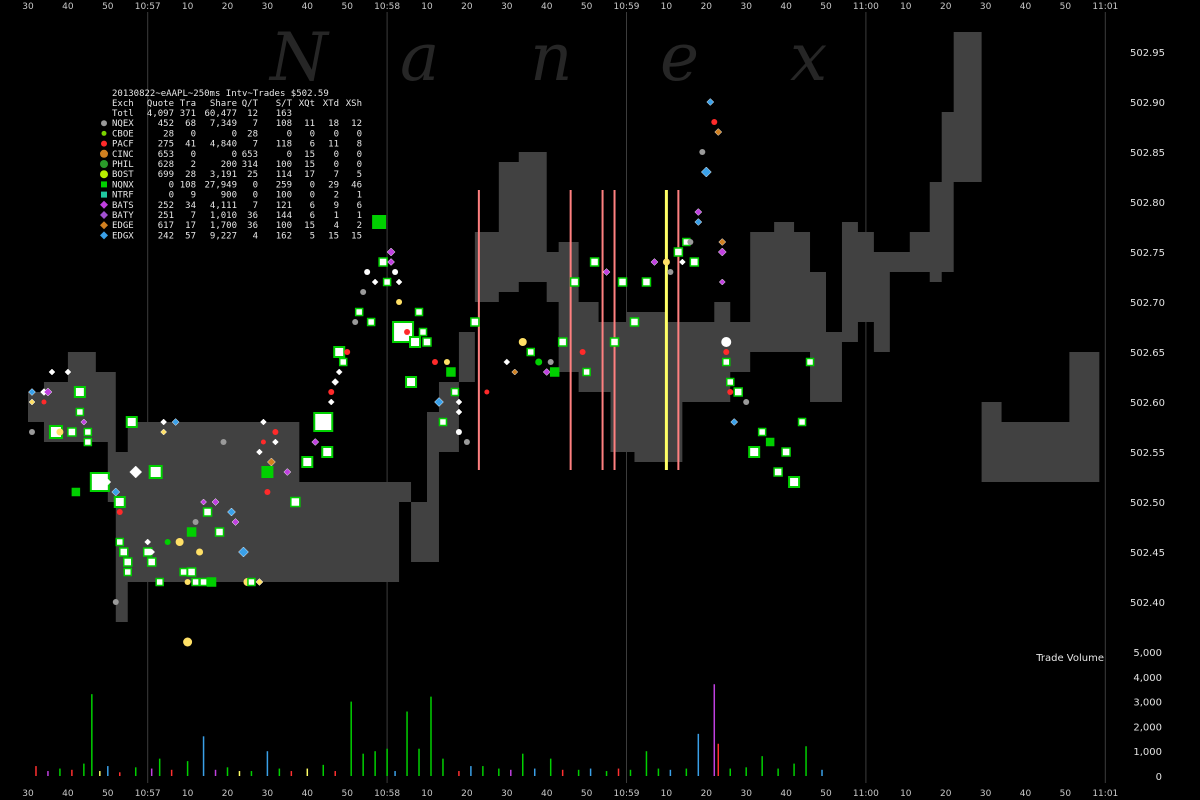 The height and width of the screenshot is (800, 1200). Describe the element at coordinates (223, 226) in the screenshot. I see `legend-cell: 1,700` at that location.